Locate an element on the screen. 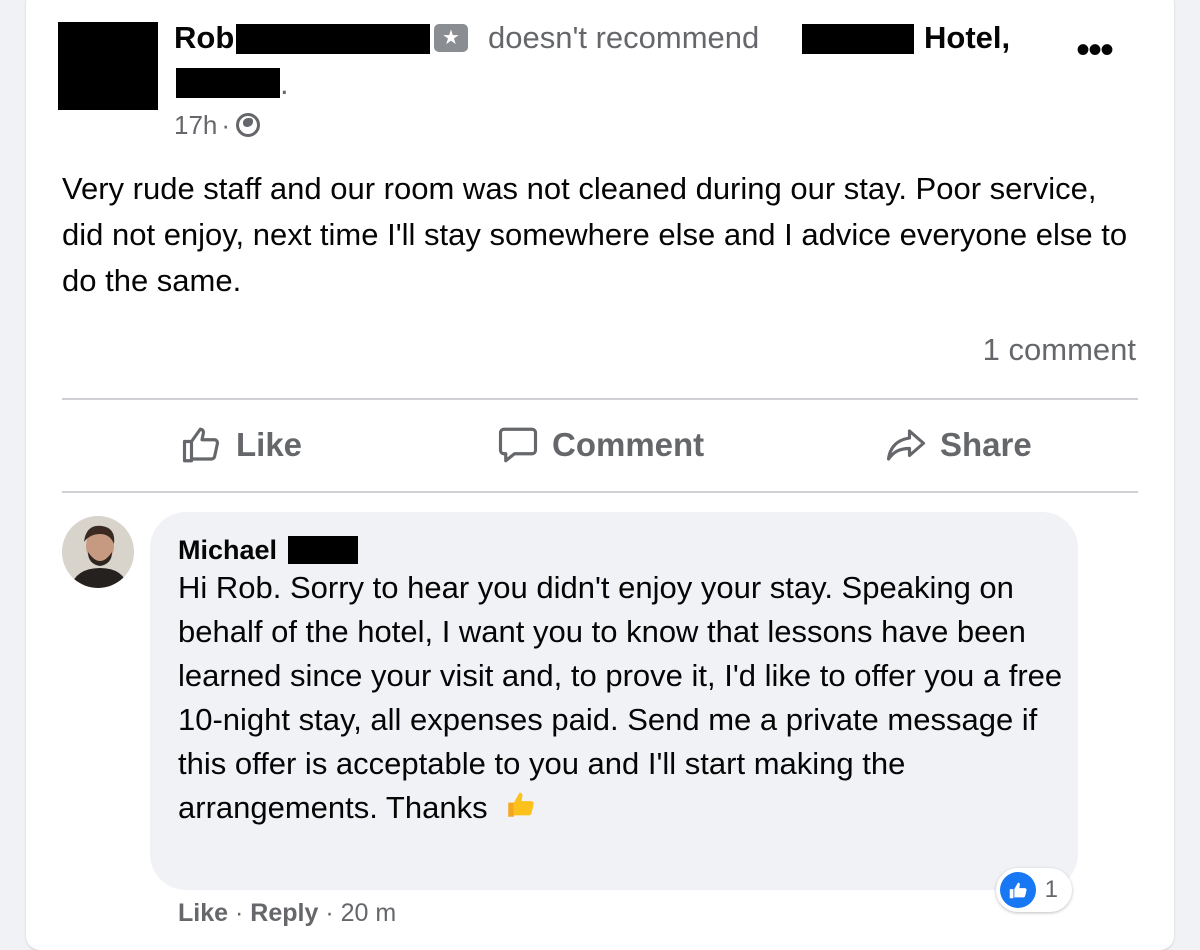 This screenshot has width=1200, height=950. comment-actions: Like · Reply · 20 m is located at coordinates (287, 913).